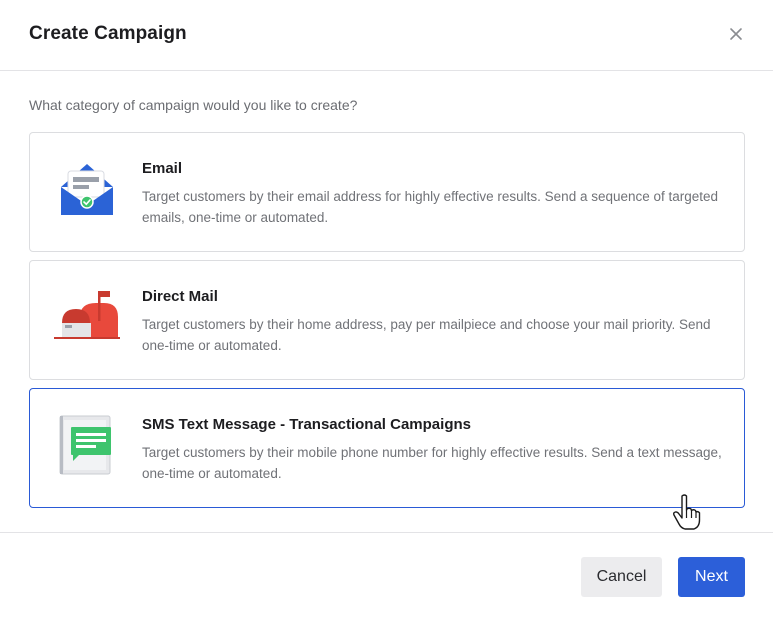 The width and height of the screenshot is (773, 618). Describe the element at coordinates (87, 446) in the screenshot. I see `sms-message-icon` at that location.